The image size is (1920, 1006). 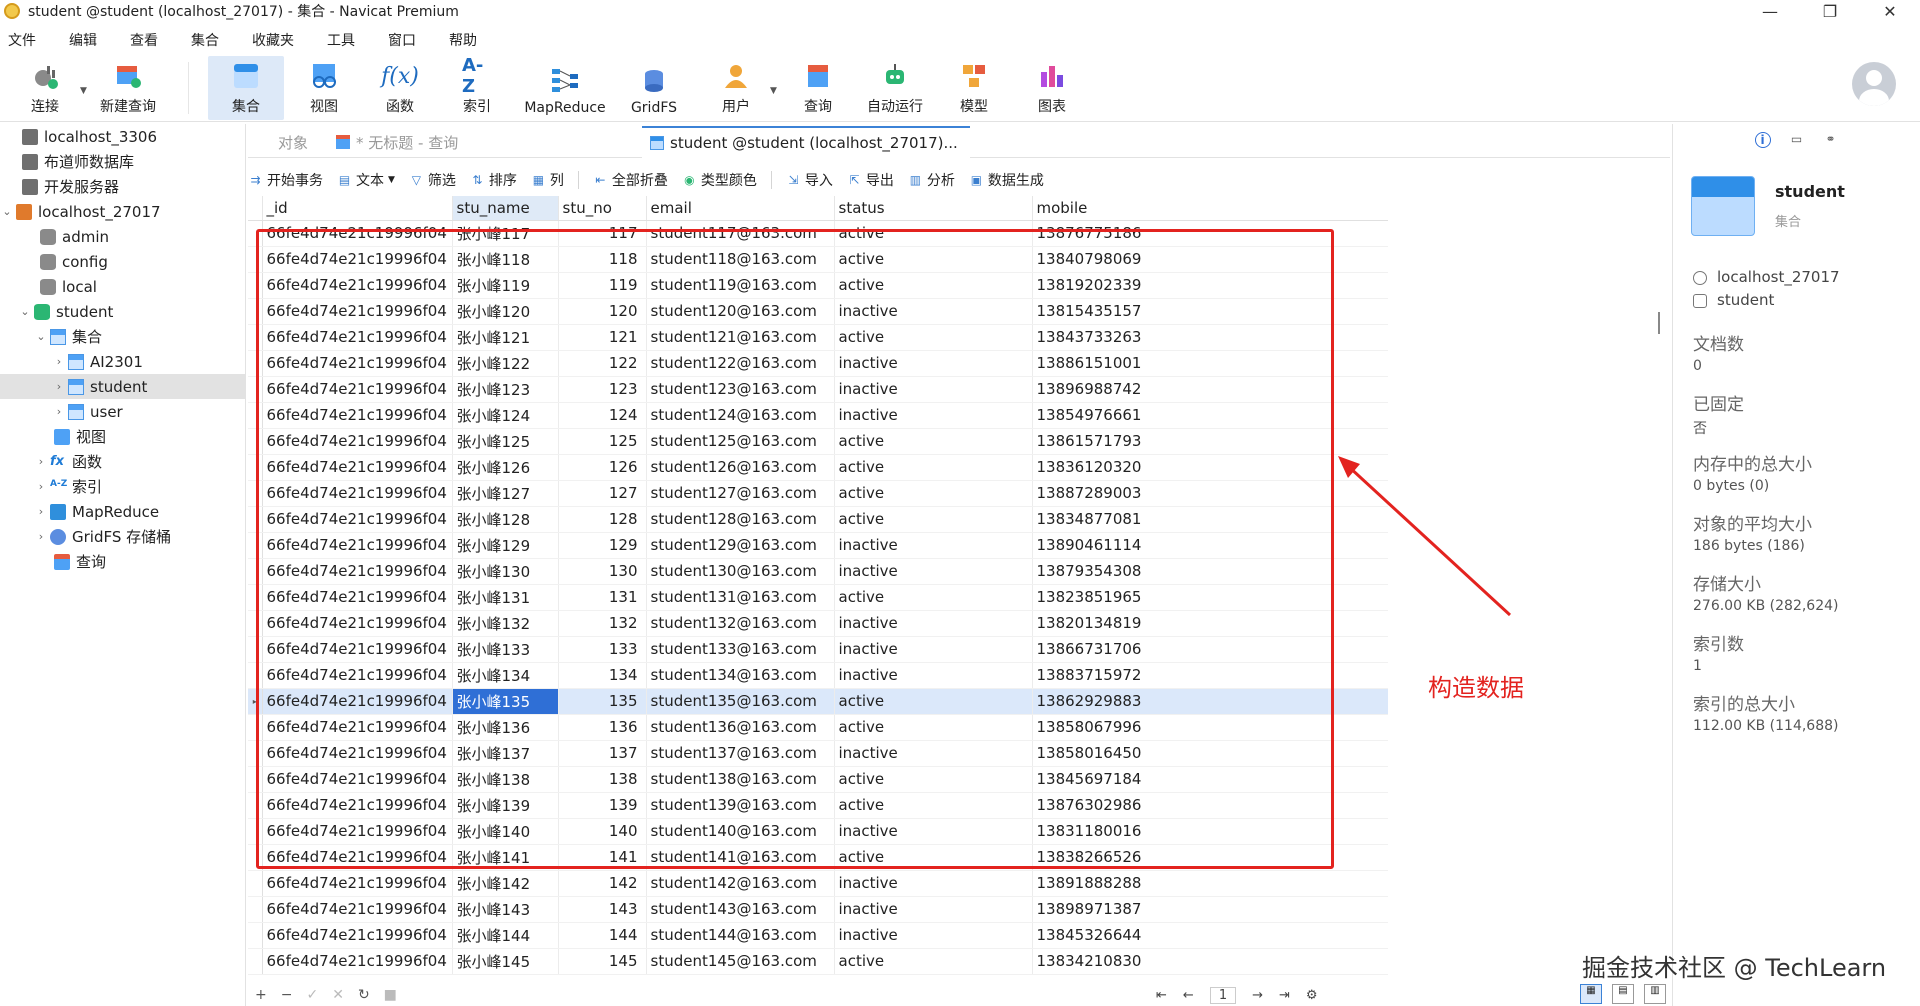 What do you see at coordinates (1831, 140) in the screenshot?
I see `dependency-icon: ⚭` at bounding box center [1831, 140].